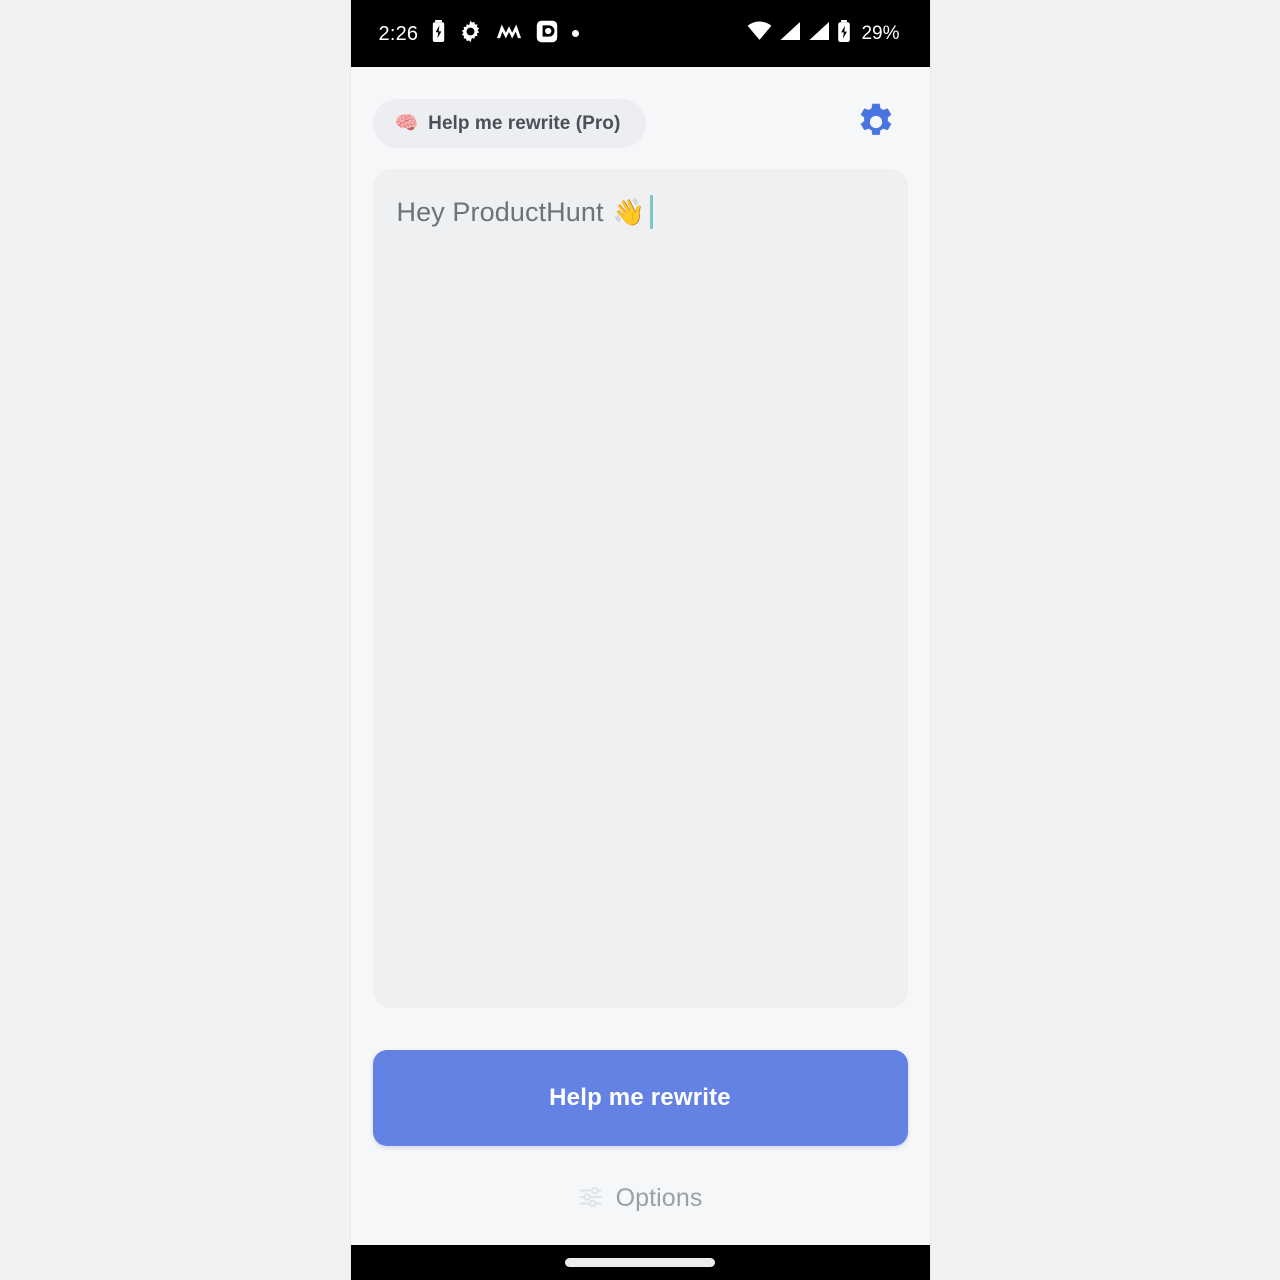 This screenshot has height=1280, width=1280. I want to click on m-app-notification-icon, so click(509, 34).